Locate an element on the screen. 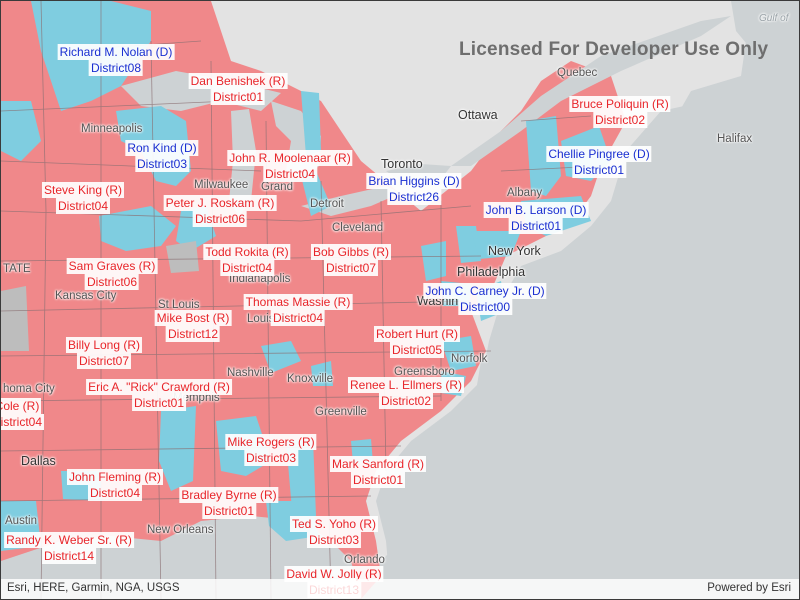  developer-watermark: Licensed For Developer Use Only is located at coordinates (614, 49).